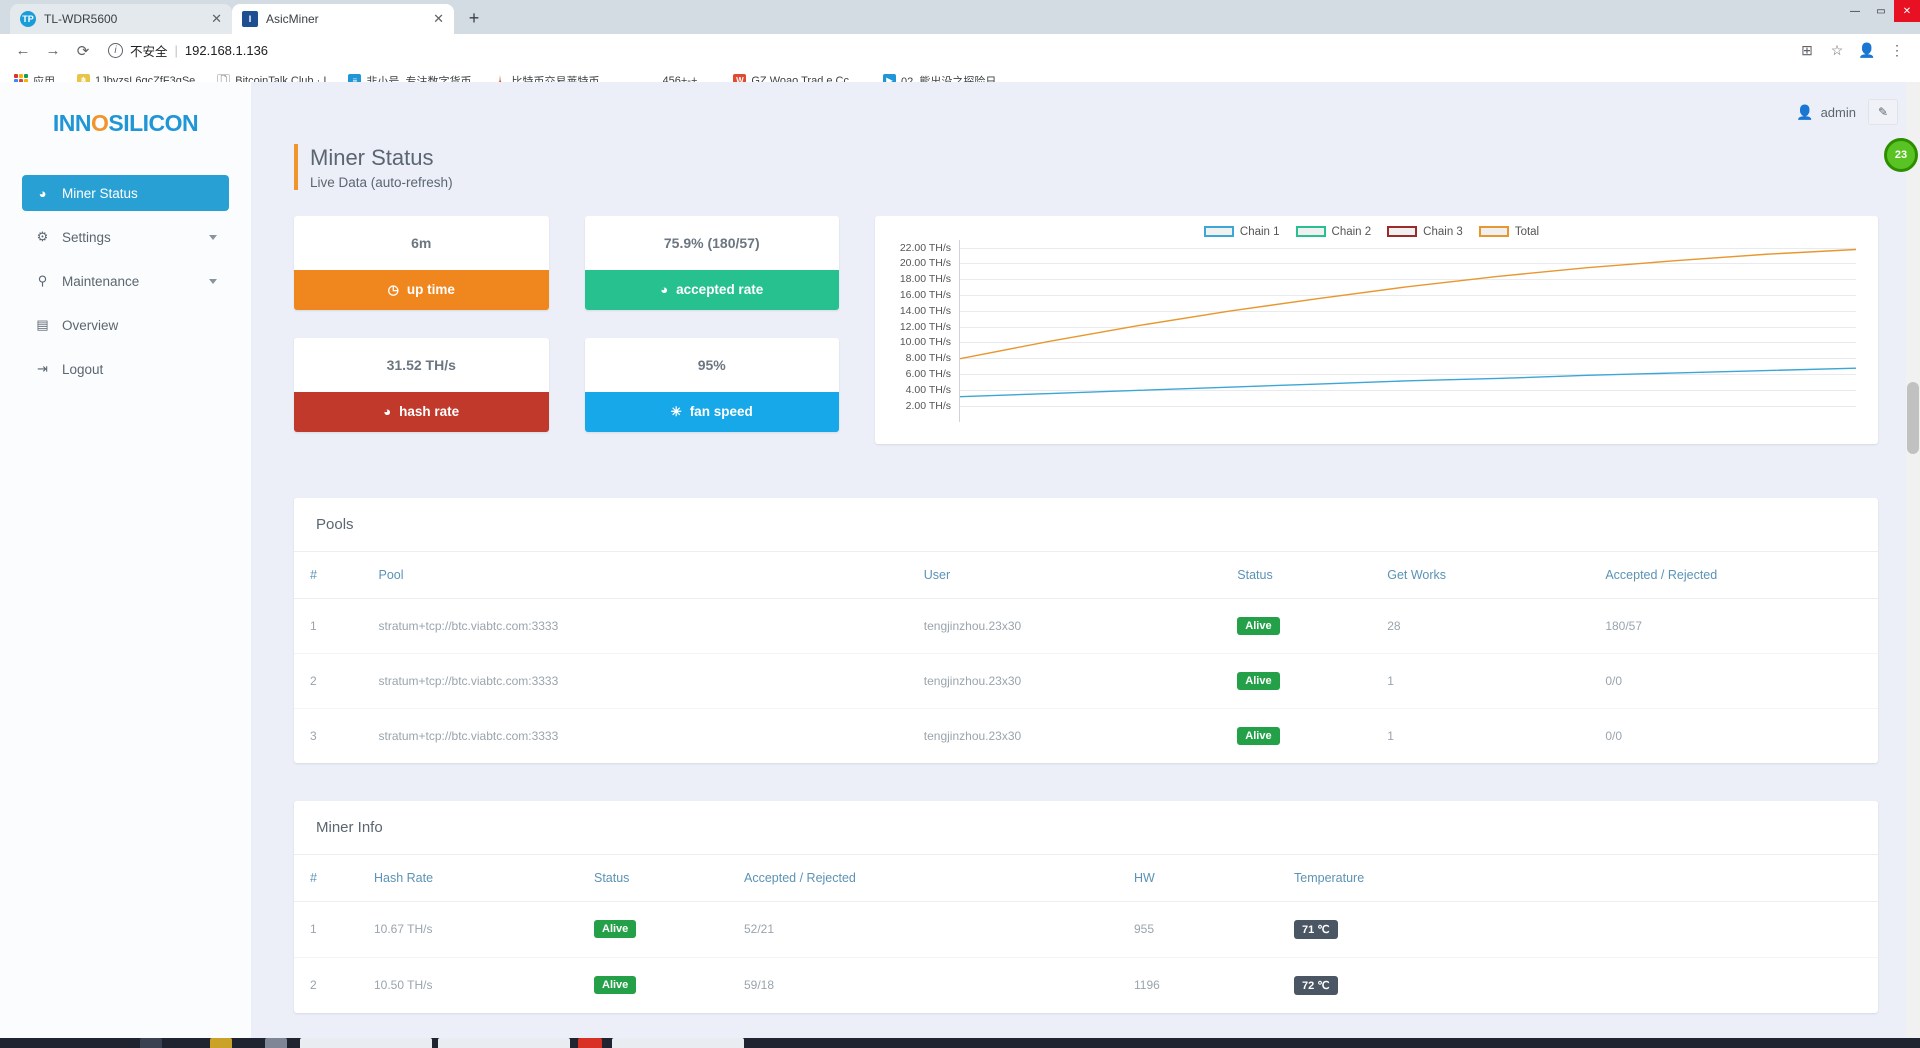 The height and width of the screenshot is (1048, 1920). What do you see at coordinates (125, 325) in the screenshot?
I see `sidebar-item-overview: ▤ Overview` at bounding box center [125, 325].